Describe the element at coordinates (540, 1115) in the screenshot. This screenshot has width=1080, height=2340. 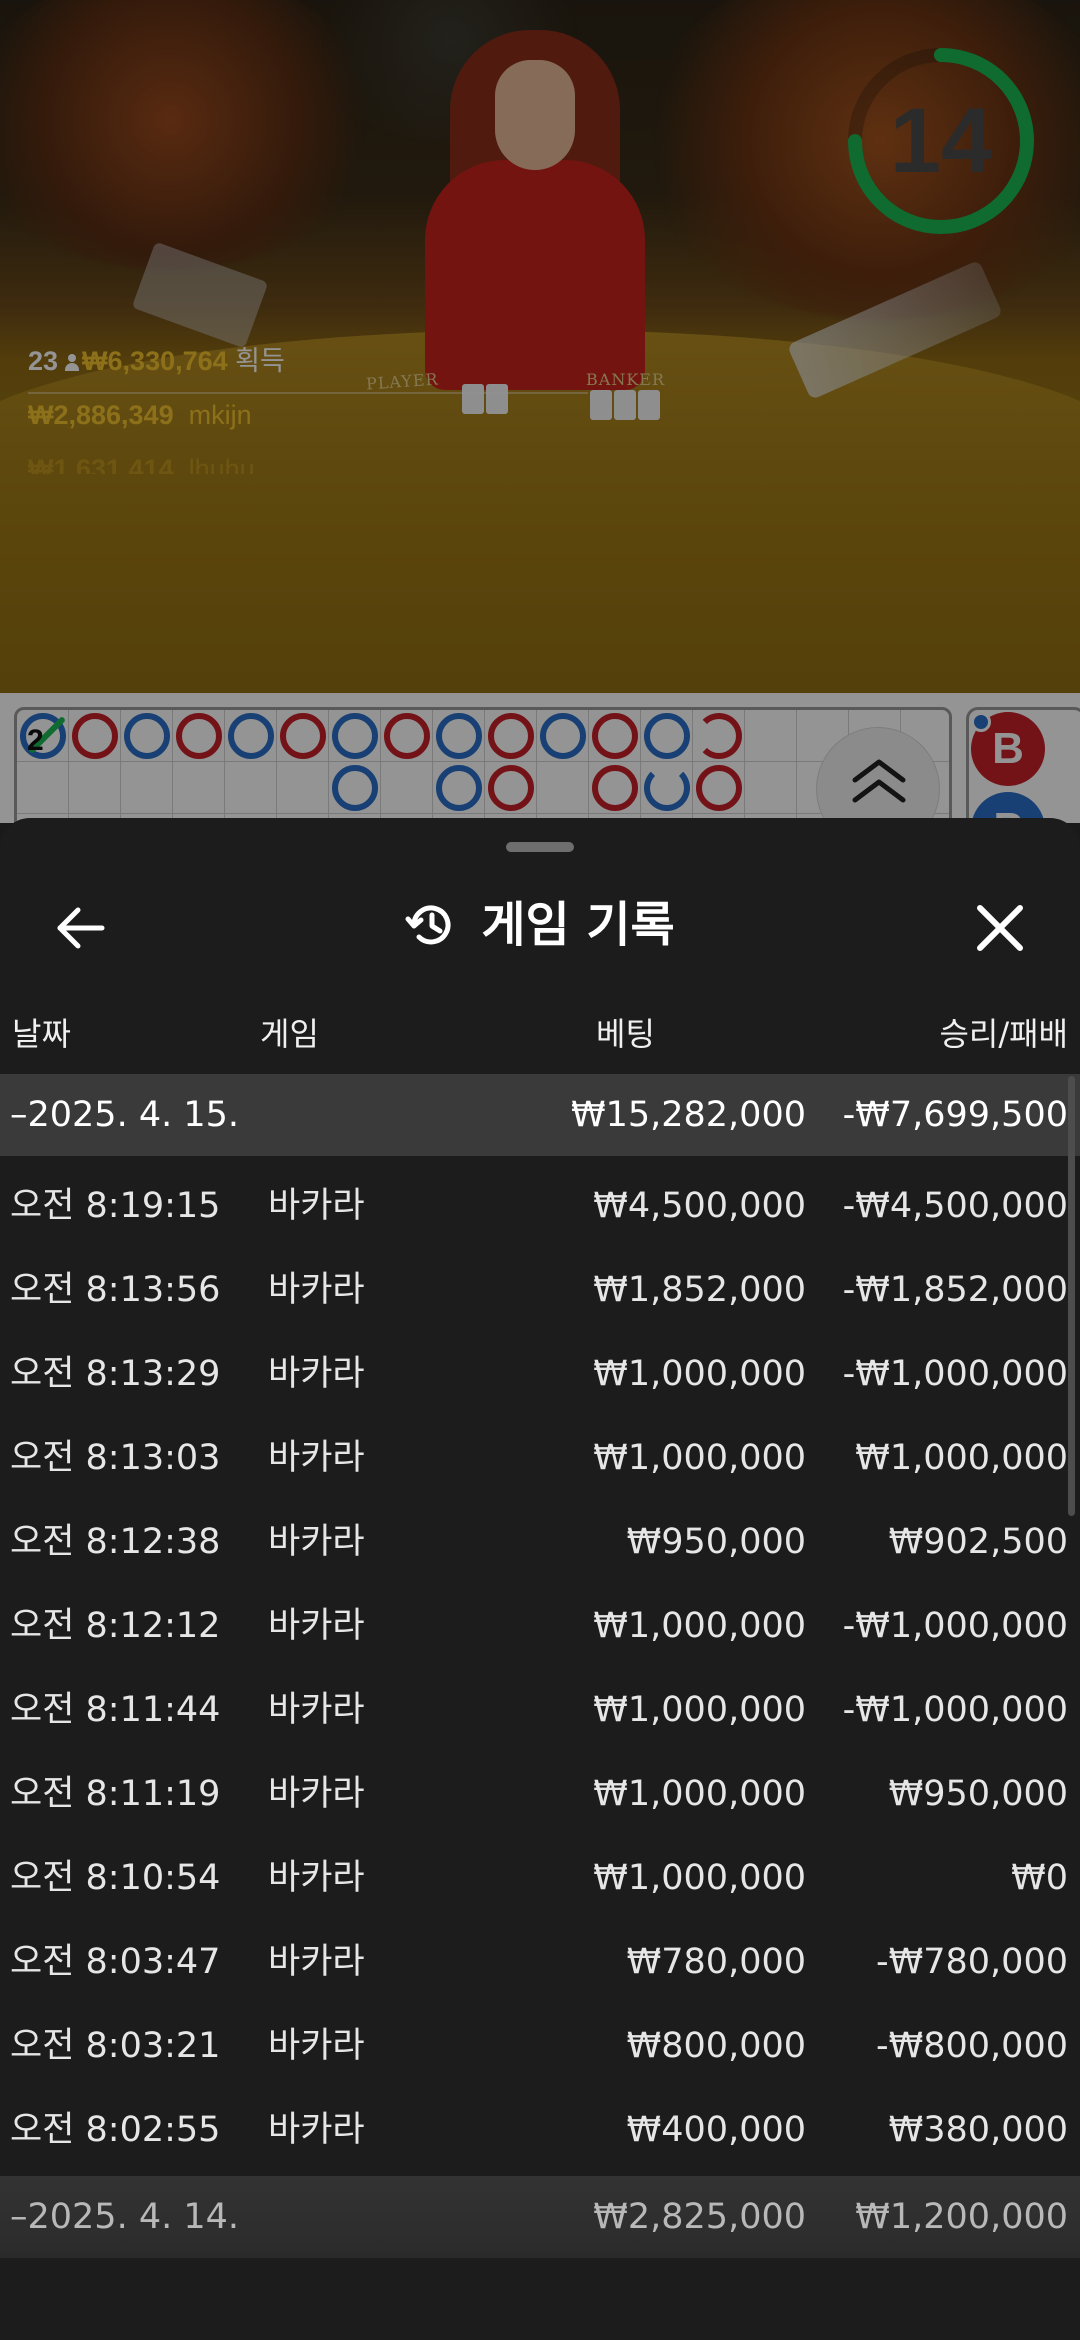
I see `date-group-header: –2025. 4. 15. ₩15,282,000 -₩7,699,500` at that location.